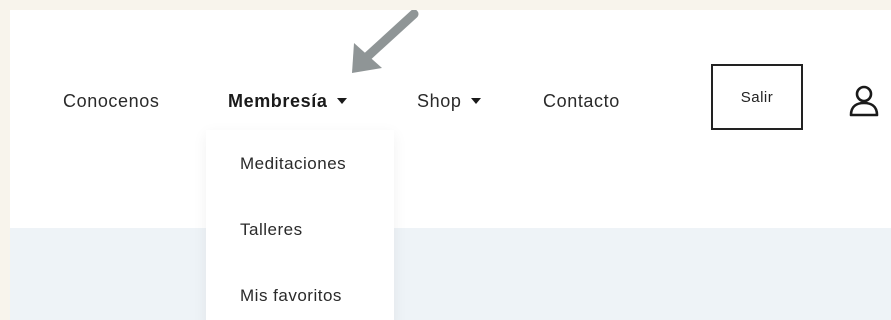  I want to click on nav-item-conocenos: Conocenos, so click(111, 101).